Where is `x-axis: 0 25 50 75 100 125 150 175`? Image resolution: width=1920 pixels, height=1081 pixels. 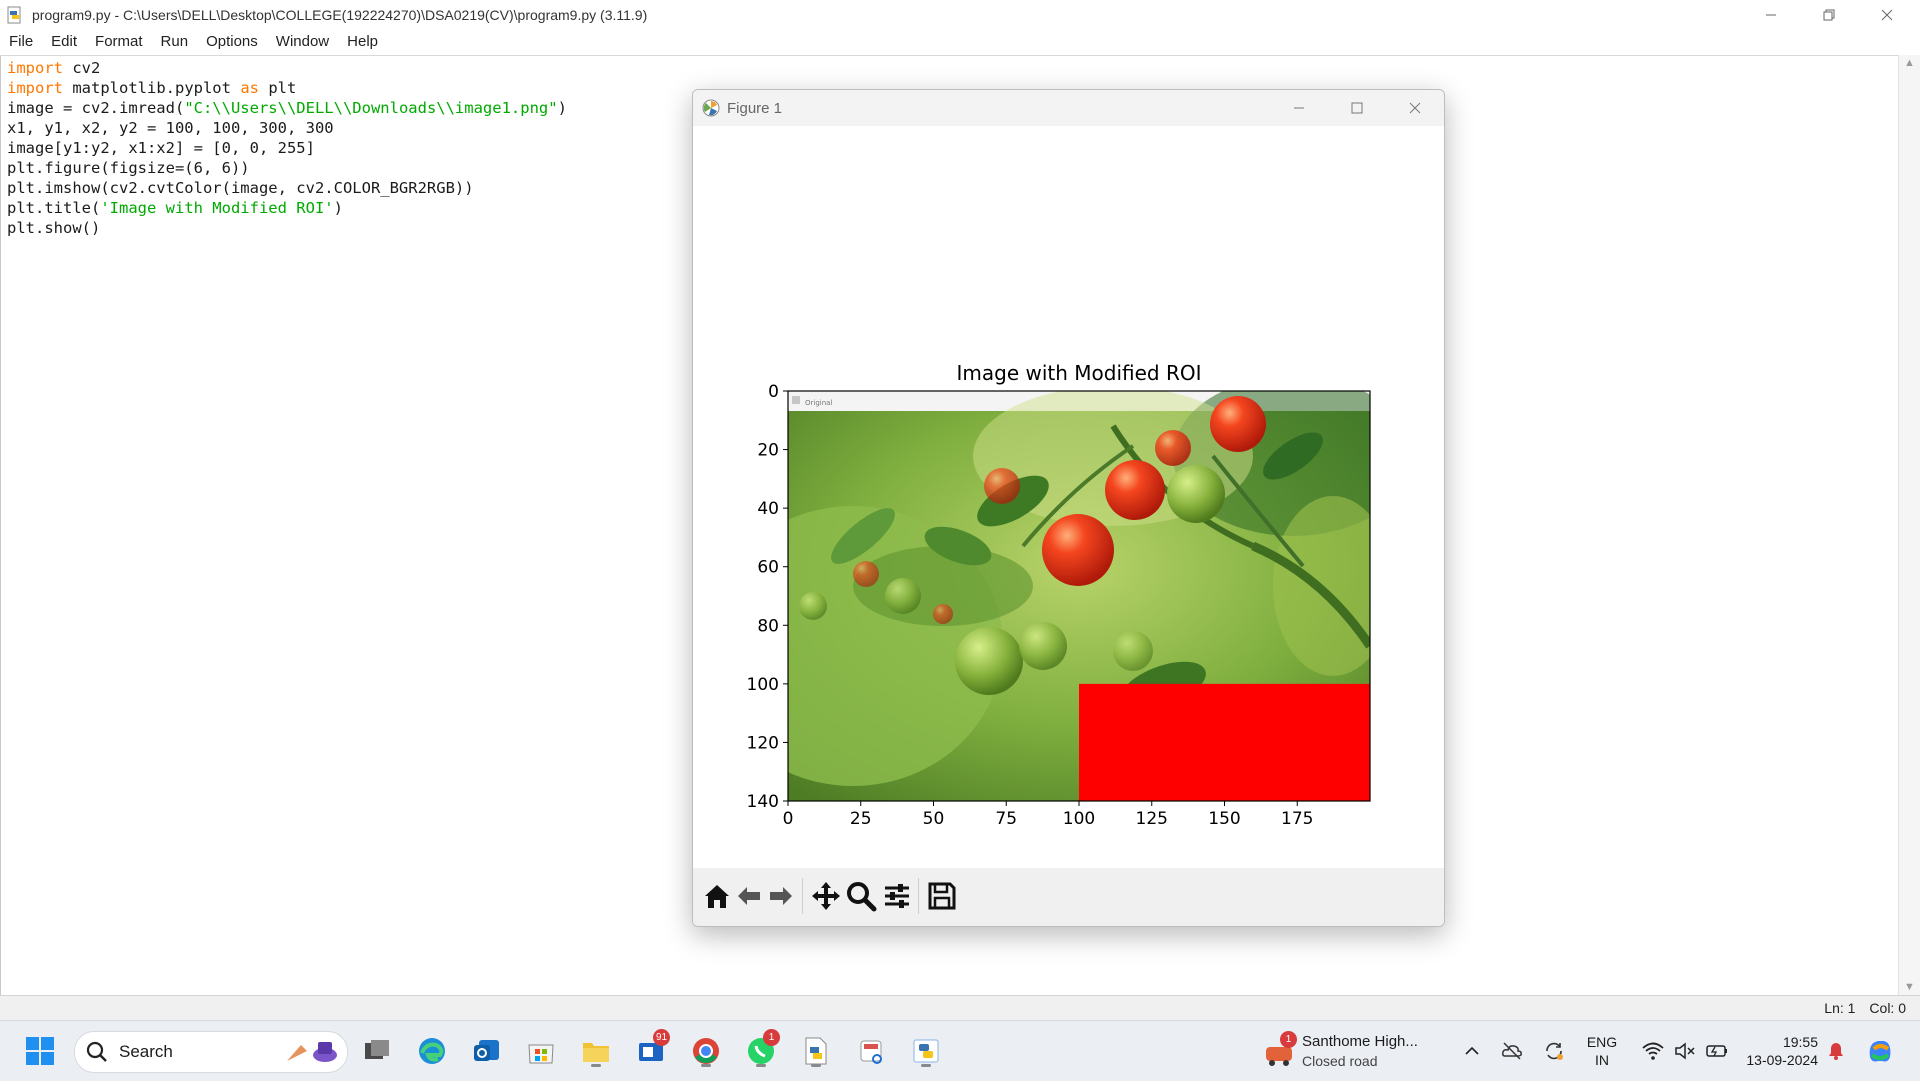
x-axis: 0 25 50 75 100 125 150 175 is located at coordinates (1048, 815).